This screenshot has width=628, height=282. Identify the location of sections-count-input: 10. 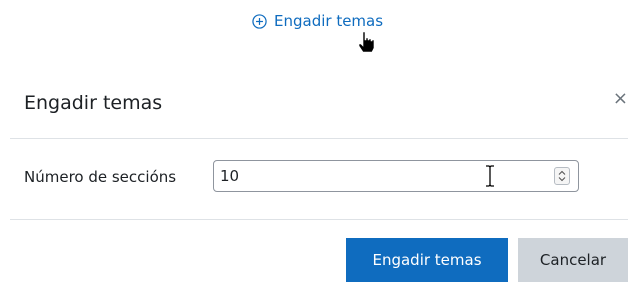
(396, 176).